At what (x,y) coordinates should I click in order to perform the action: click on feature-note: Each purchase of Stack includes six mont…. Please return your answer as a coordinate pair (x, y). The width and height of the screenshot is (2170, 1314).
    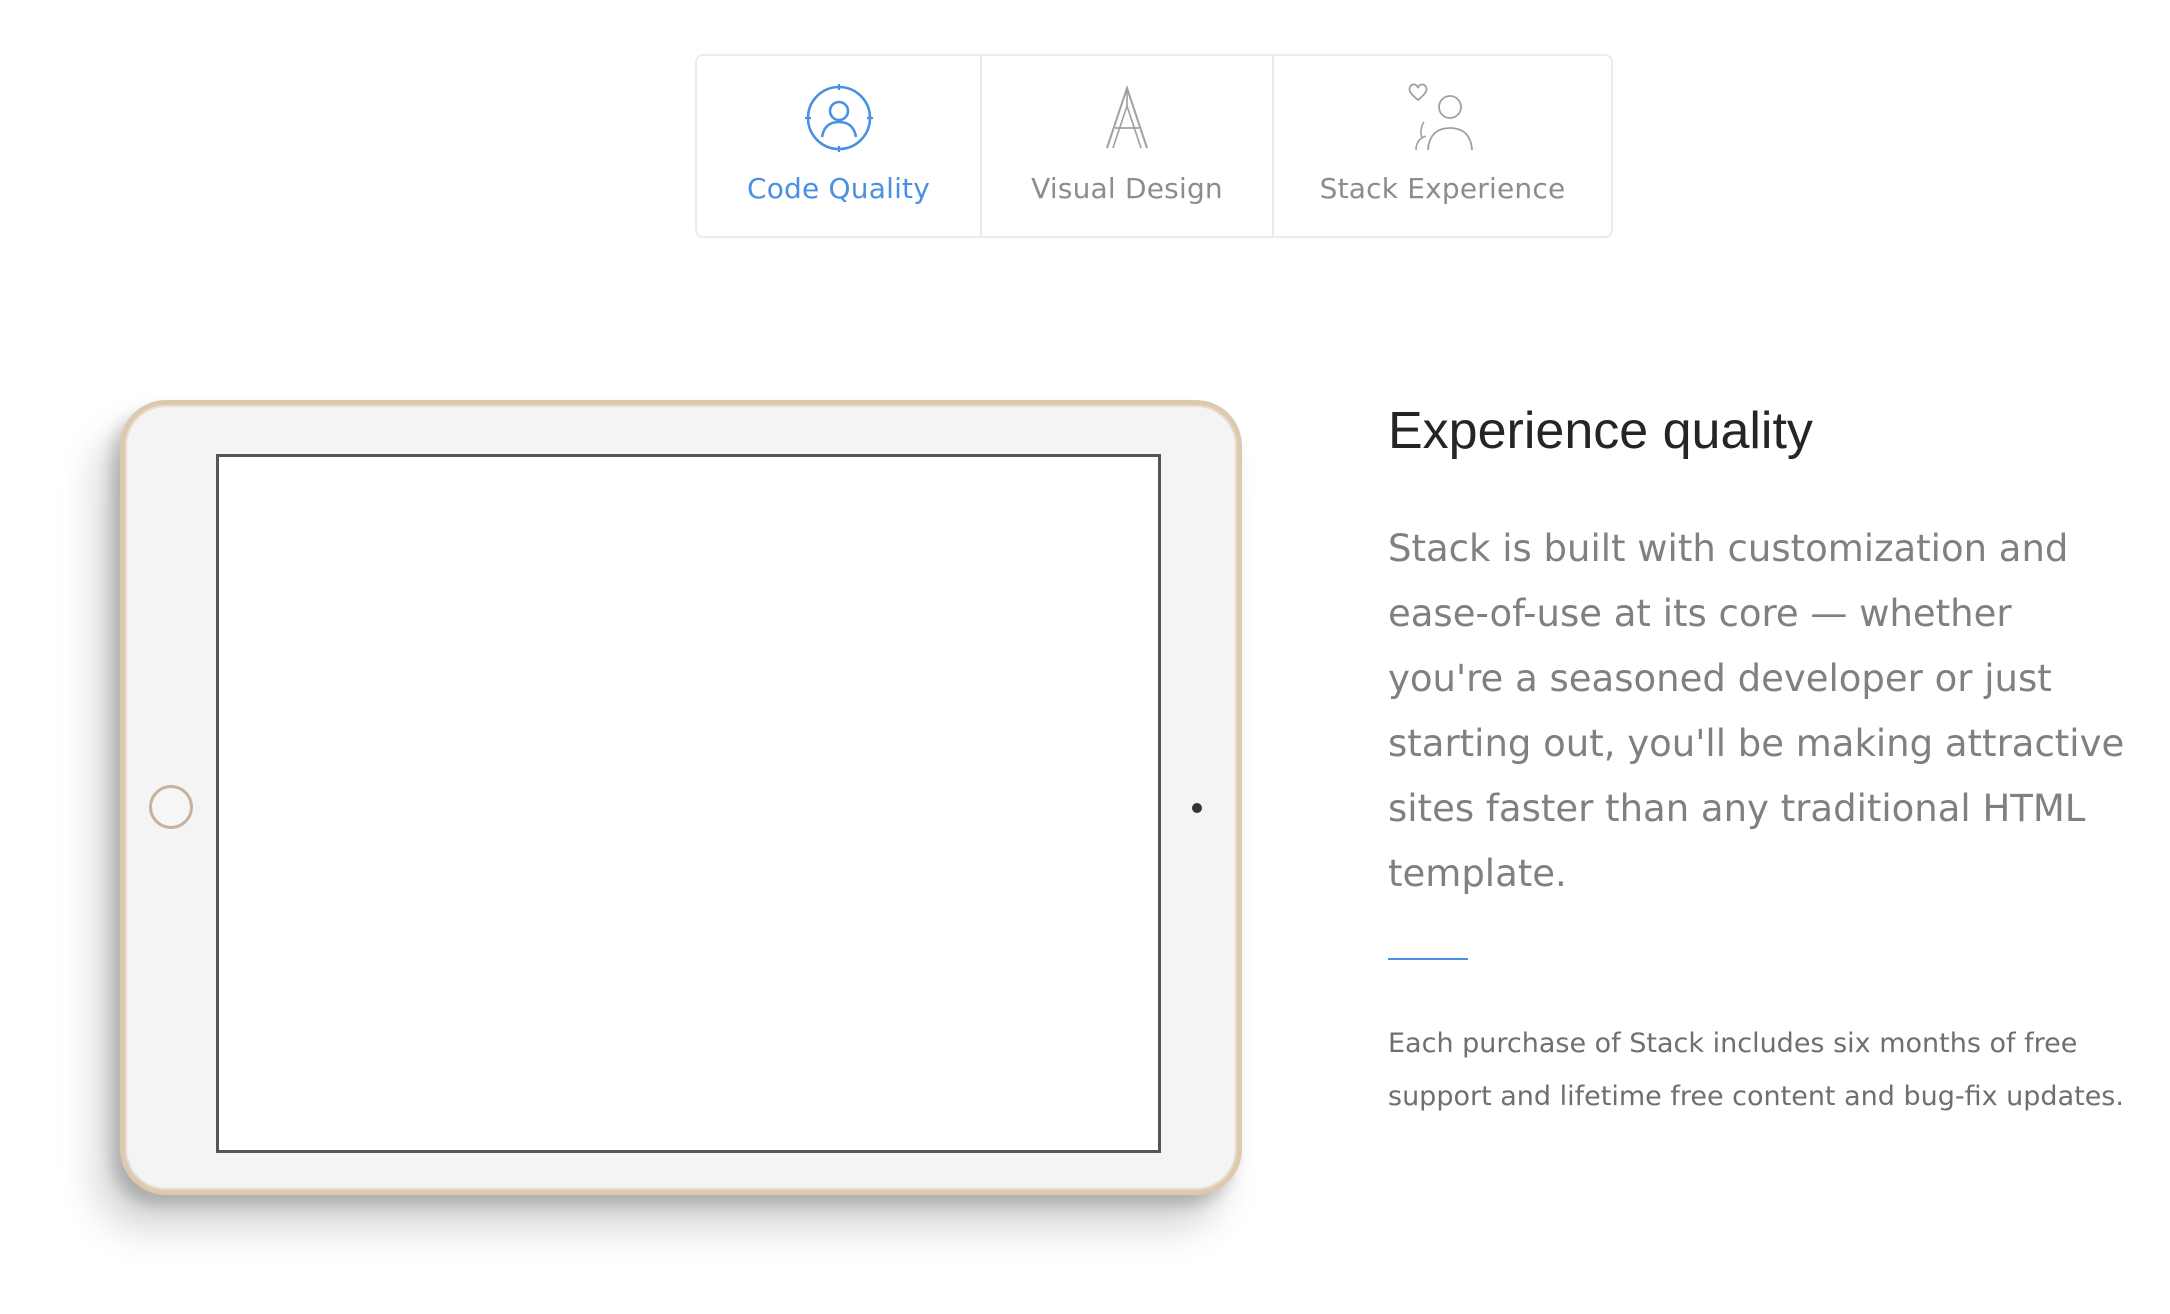
    Looking at the image, I should click on (1756, 1070).